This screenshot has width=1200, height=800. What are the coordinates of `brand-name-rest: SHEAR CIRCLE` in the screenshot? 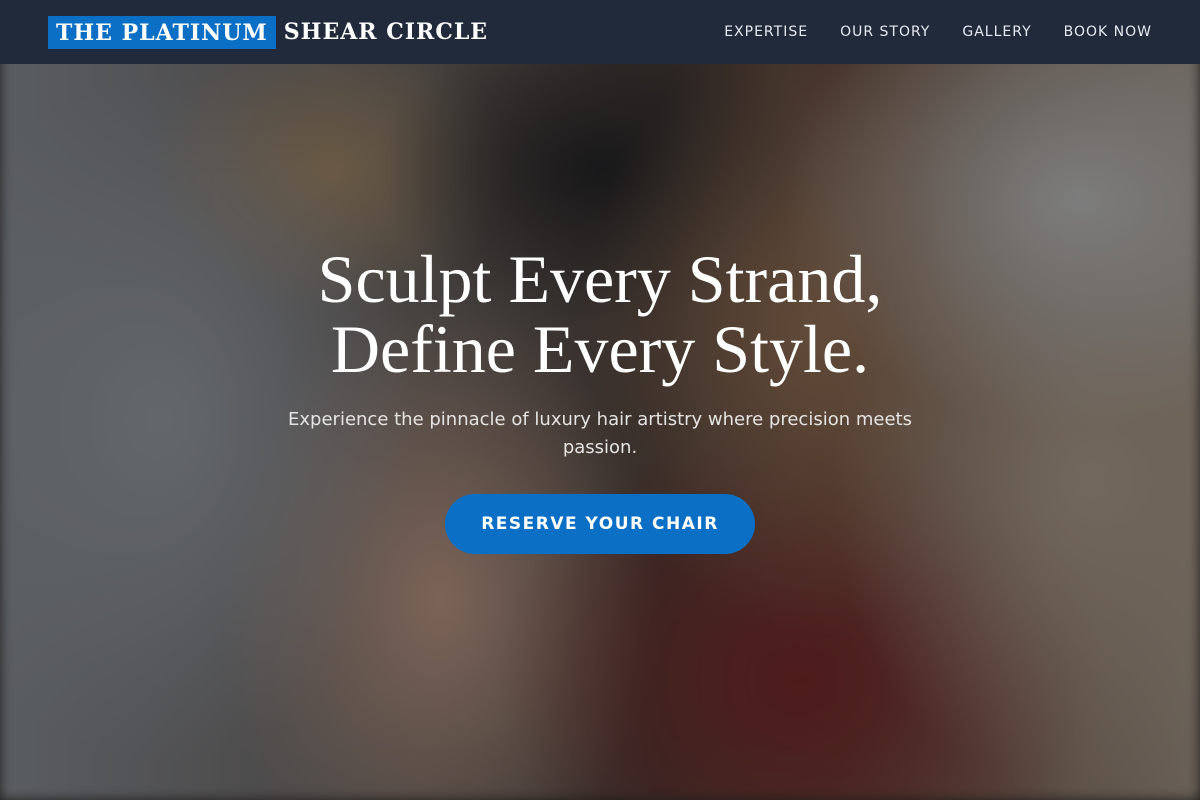 It's located at (386, 32).